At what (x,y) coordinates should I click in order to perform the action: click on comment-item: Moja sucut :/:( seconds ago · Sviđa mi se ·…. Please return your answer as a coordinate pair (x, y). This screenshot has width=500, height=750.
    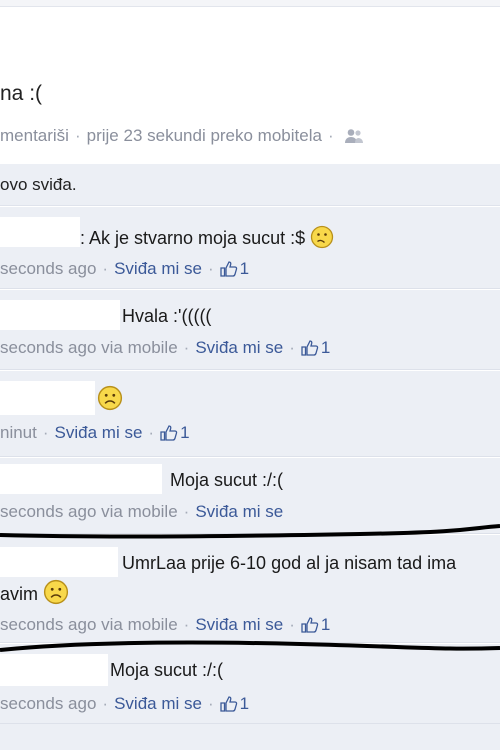
    Looking at the image, I should click on (250, 684).